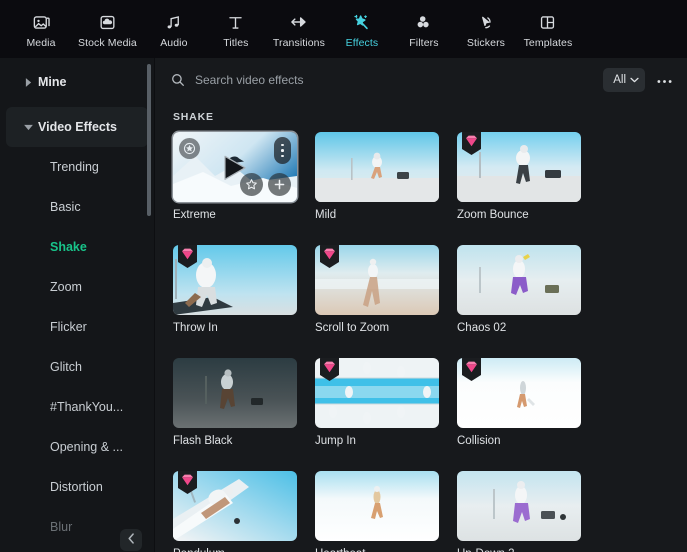 Image resolution: width=687 pixels, height=552 pixels. I want to click on chevron-left-icon, so click(131, 540).